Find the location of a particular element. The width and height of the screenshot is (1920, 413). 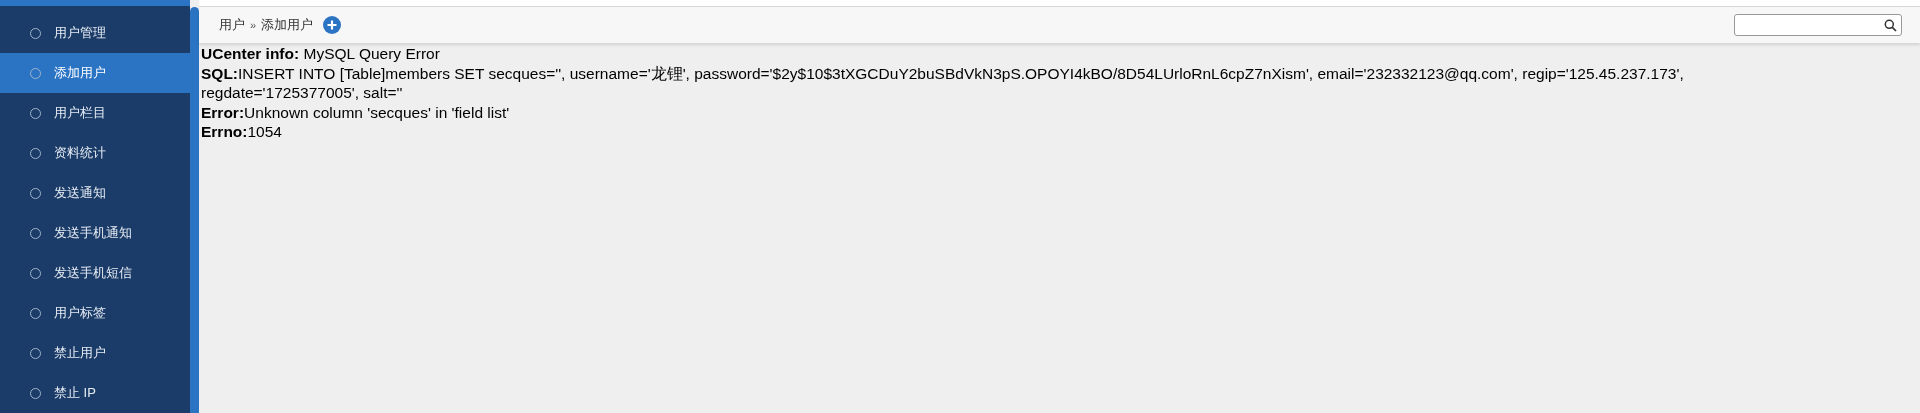

sidebar-item: 发送通知 is located at coordinates (95, 193).